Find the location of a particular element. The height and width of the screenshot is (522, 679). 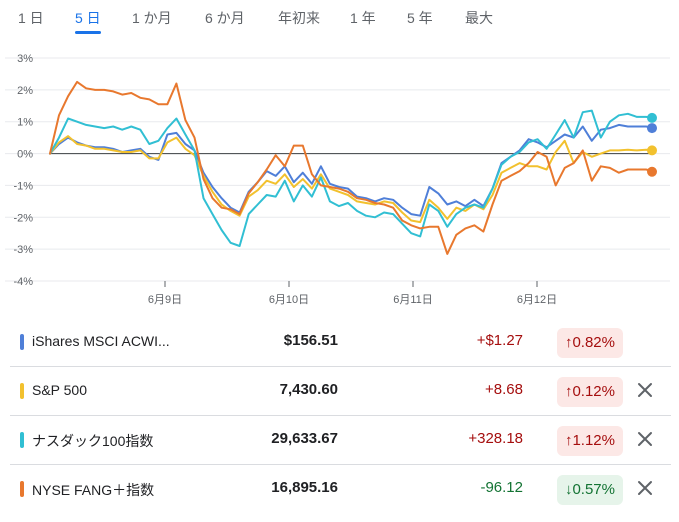

percent-change-badge: ↑1.12% is located at coordinates (589, 441).